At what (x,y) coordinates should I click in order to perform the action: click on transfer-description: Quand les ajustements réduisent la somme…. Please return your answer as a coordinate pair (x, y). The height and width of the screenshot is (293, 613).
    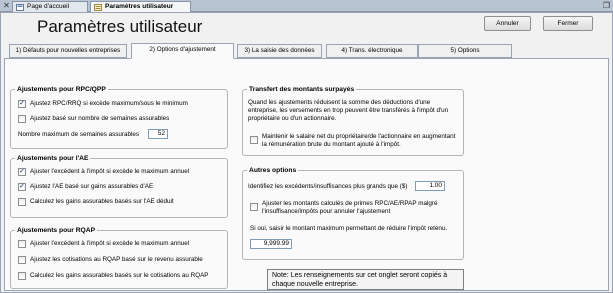
    Looking at the image, I should click on (348, 110).